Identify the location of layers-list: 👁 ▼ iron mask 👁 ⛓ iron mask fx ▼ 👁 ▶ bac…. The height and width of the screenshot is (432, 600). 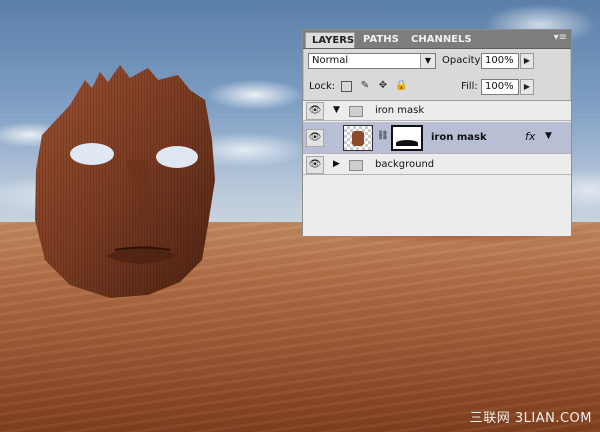
(437, 168).